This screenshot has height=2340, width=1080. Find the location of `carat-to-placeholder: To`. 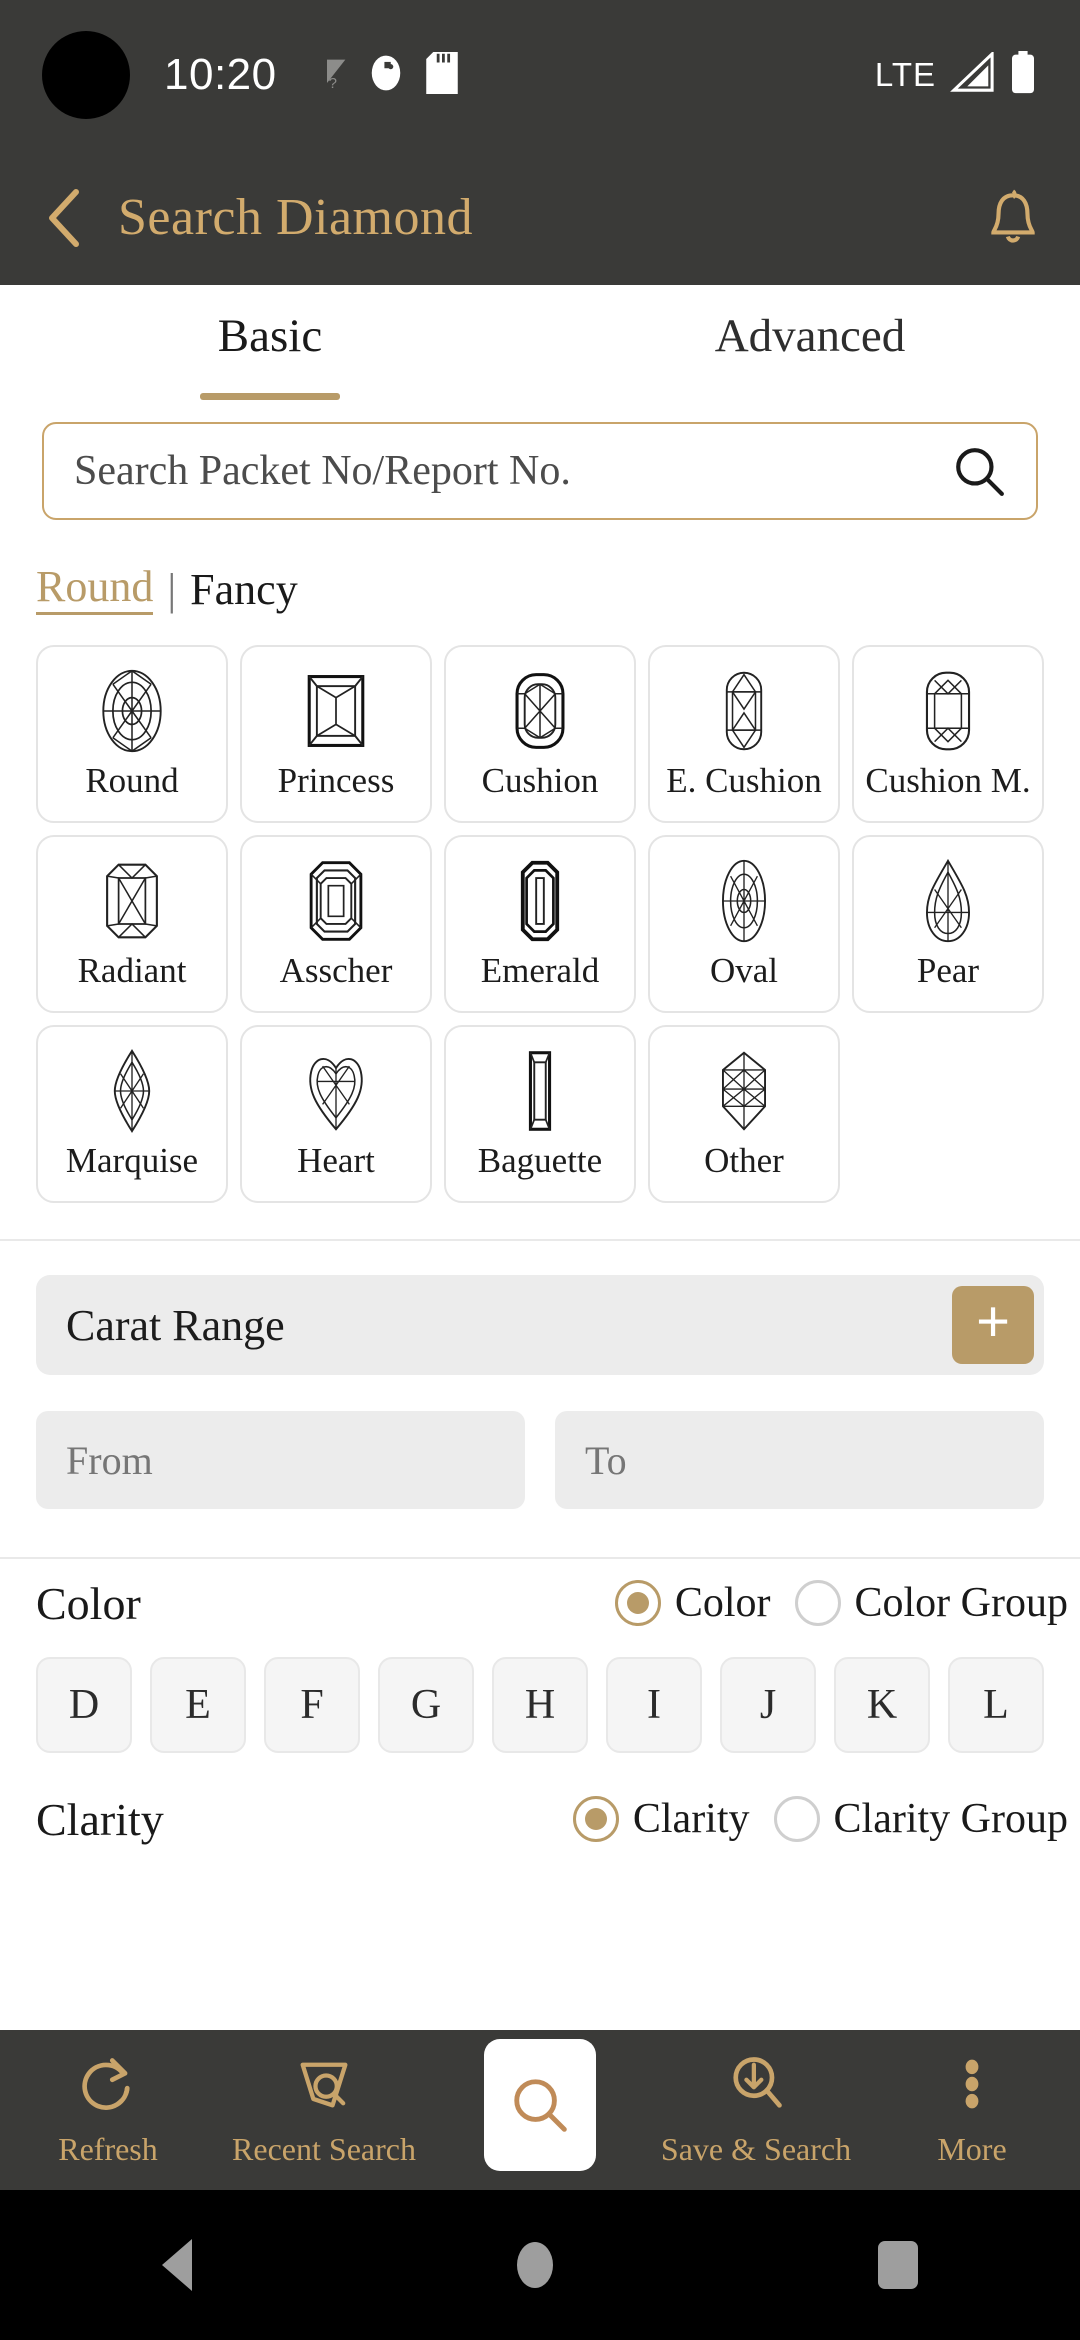

carat-to-placeholder: To is located at coordinates (606, 1460).